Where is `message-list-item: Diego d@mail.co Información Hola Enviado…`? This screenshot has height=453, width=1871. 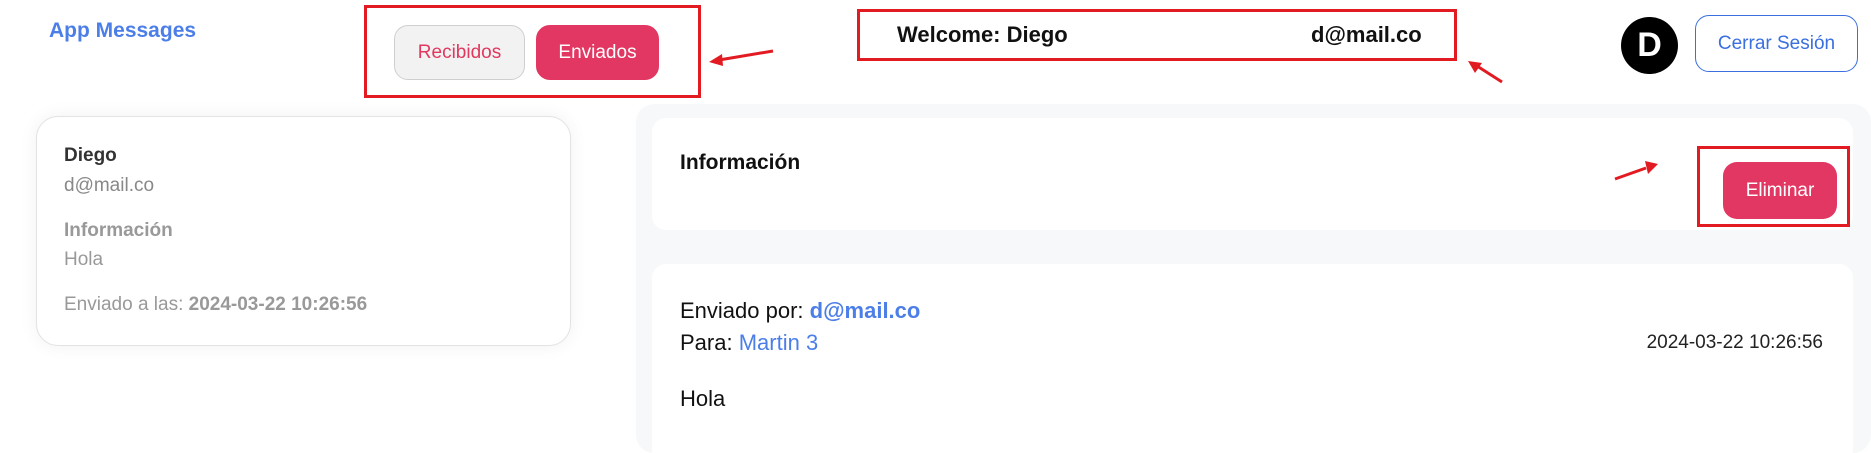 message-list-item: Diego d@mail.co Información Hola Enviado… is located at coordinates (303, 231).